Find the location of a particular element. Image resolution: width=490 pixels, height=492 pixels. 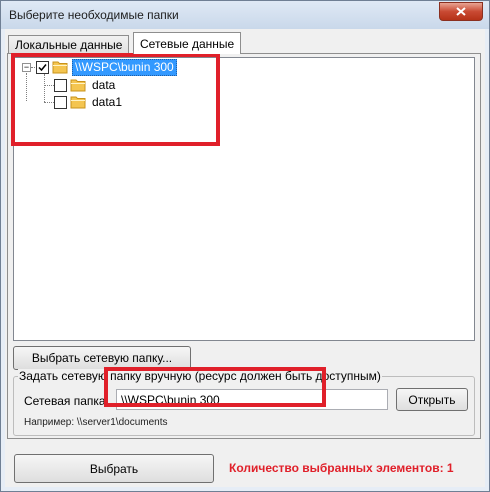

window-title: Выберите необходимые папки is located at coordinates (94, 15).